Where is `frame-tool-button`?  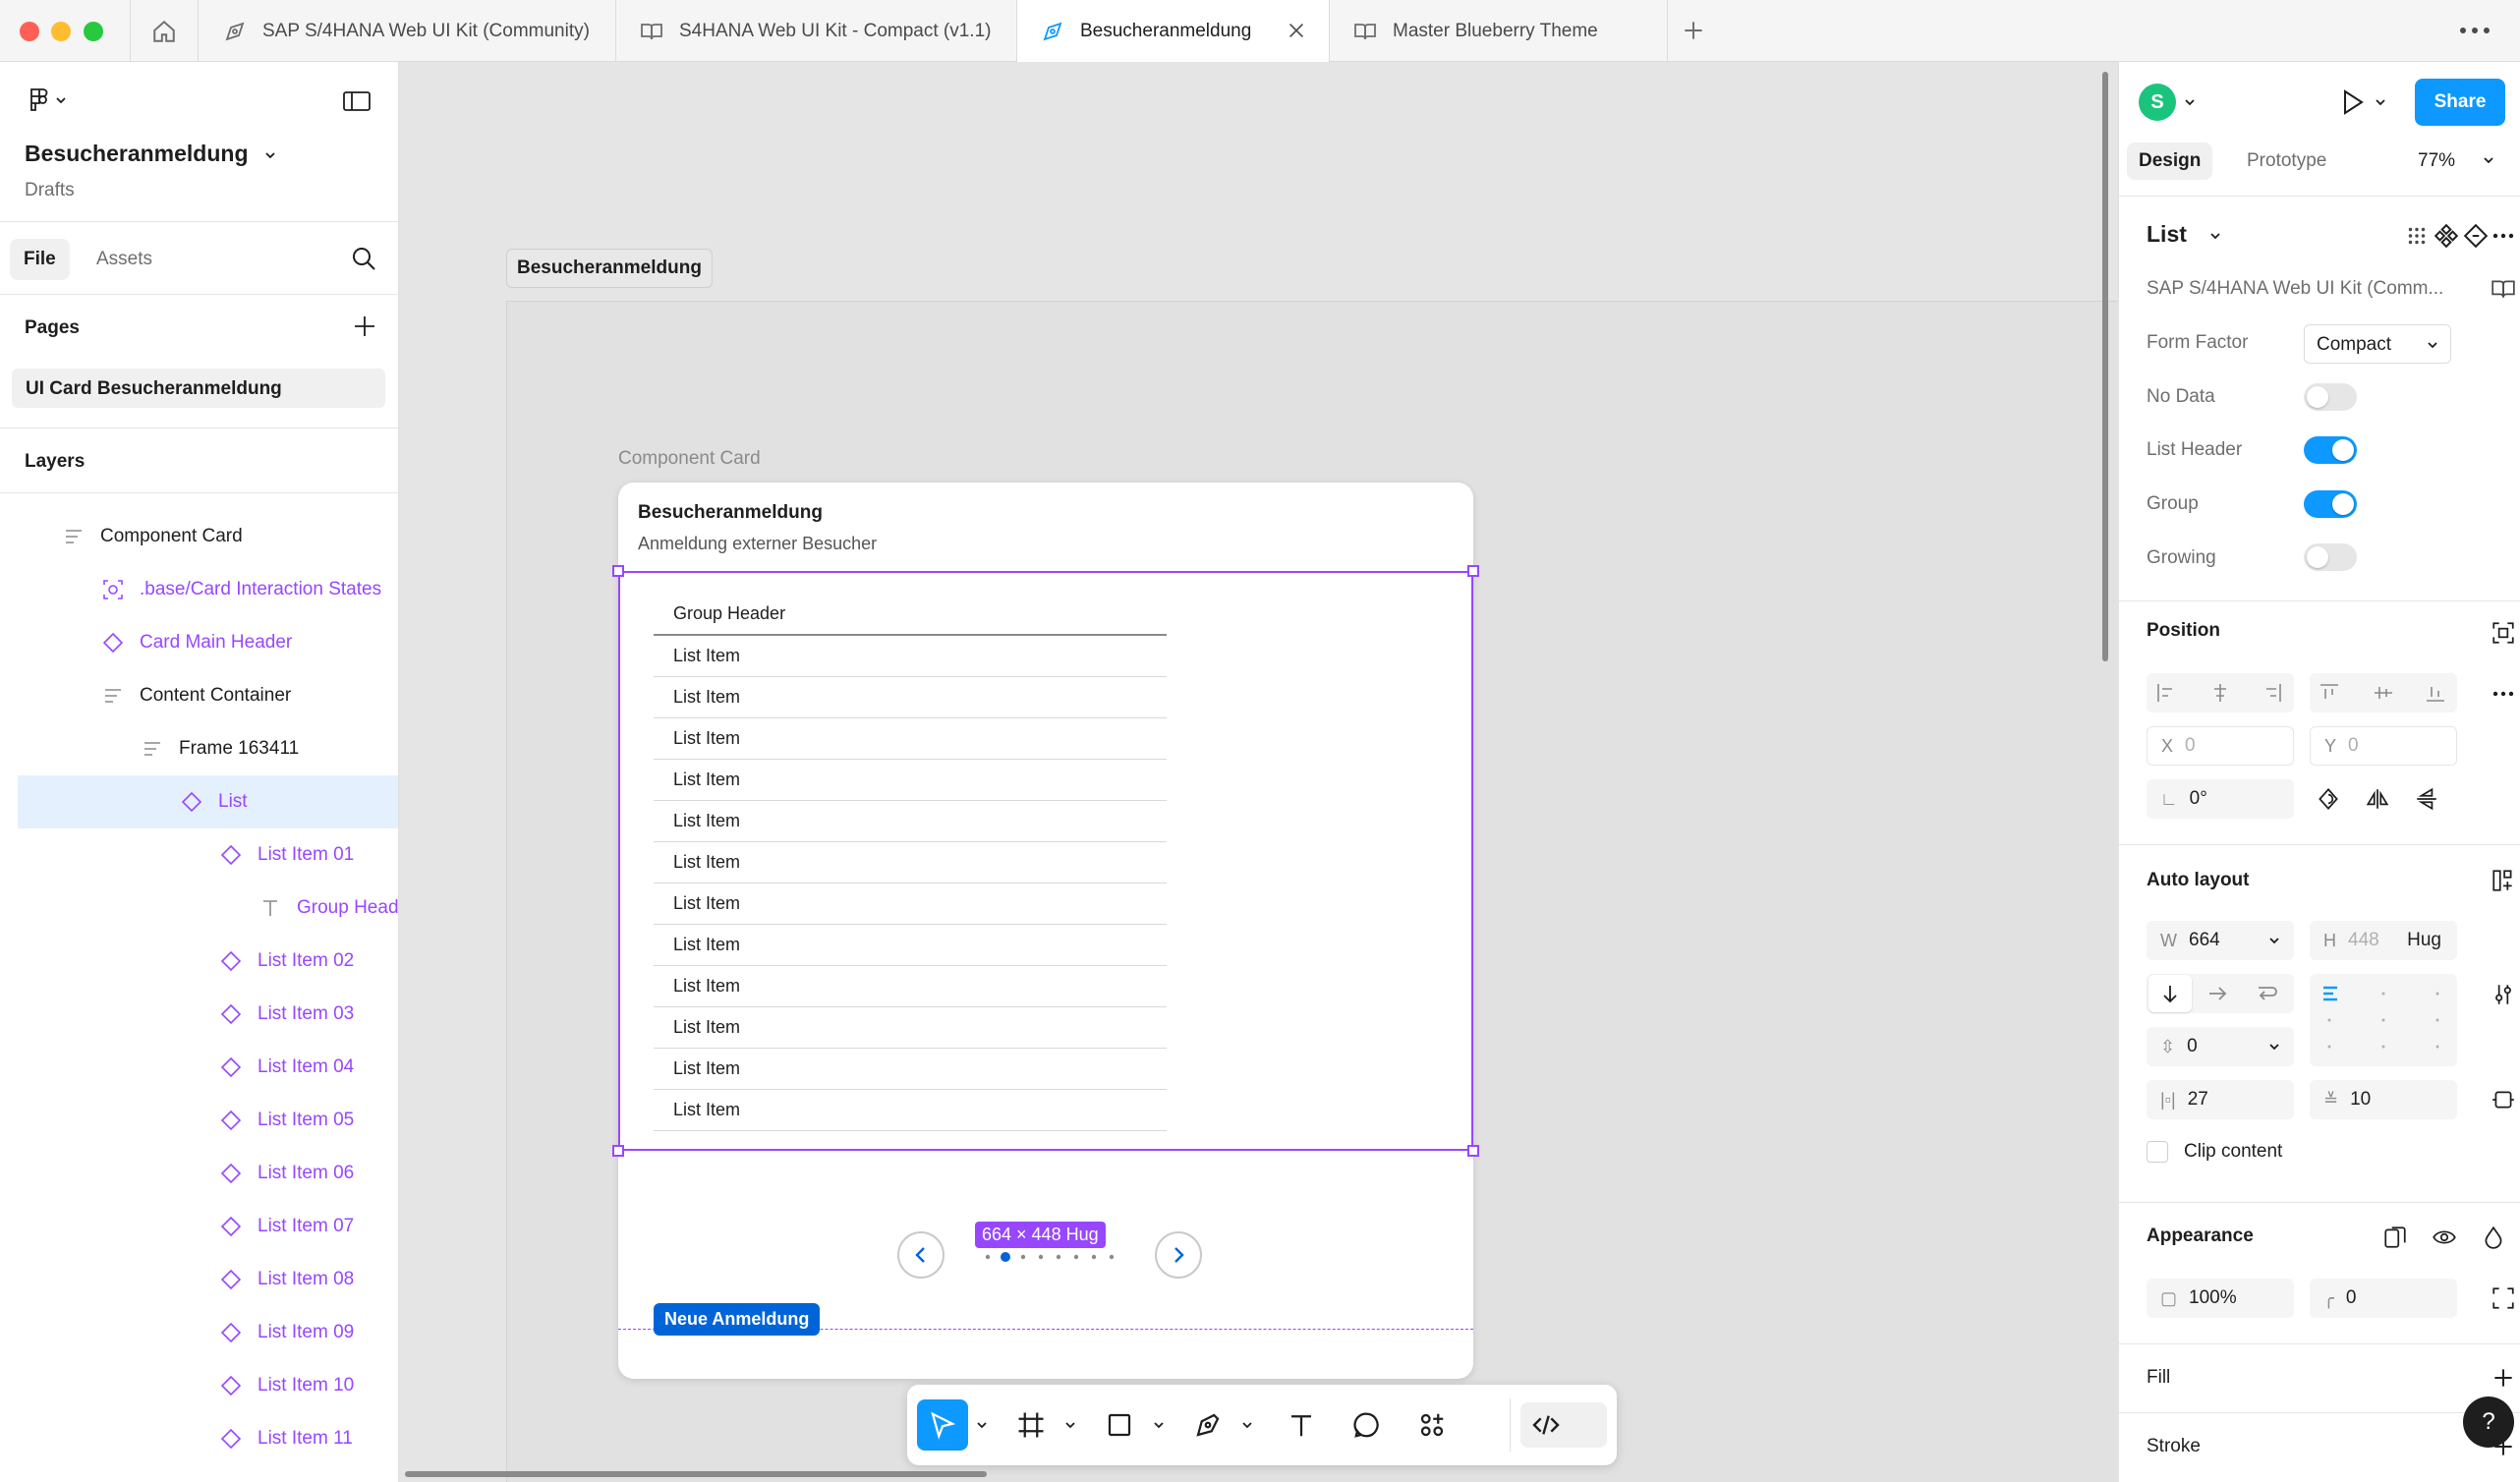
frame-tool-button is located at coordinates (1031, 1425).